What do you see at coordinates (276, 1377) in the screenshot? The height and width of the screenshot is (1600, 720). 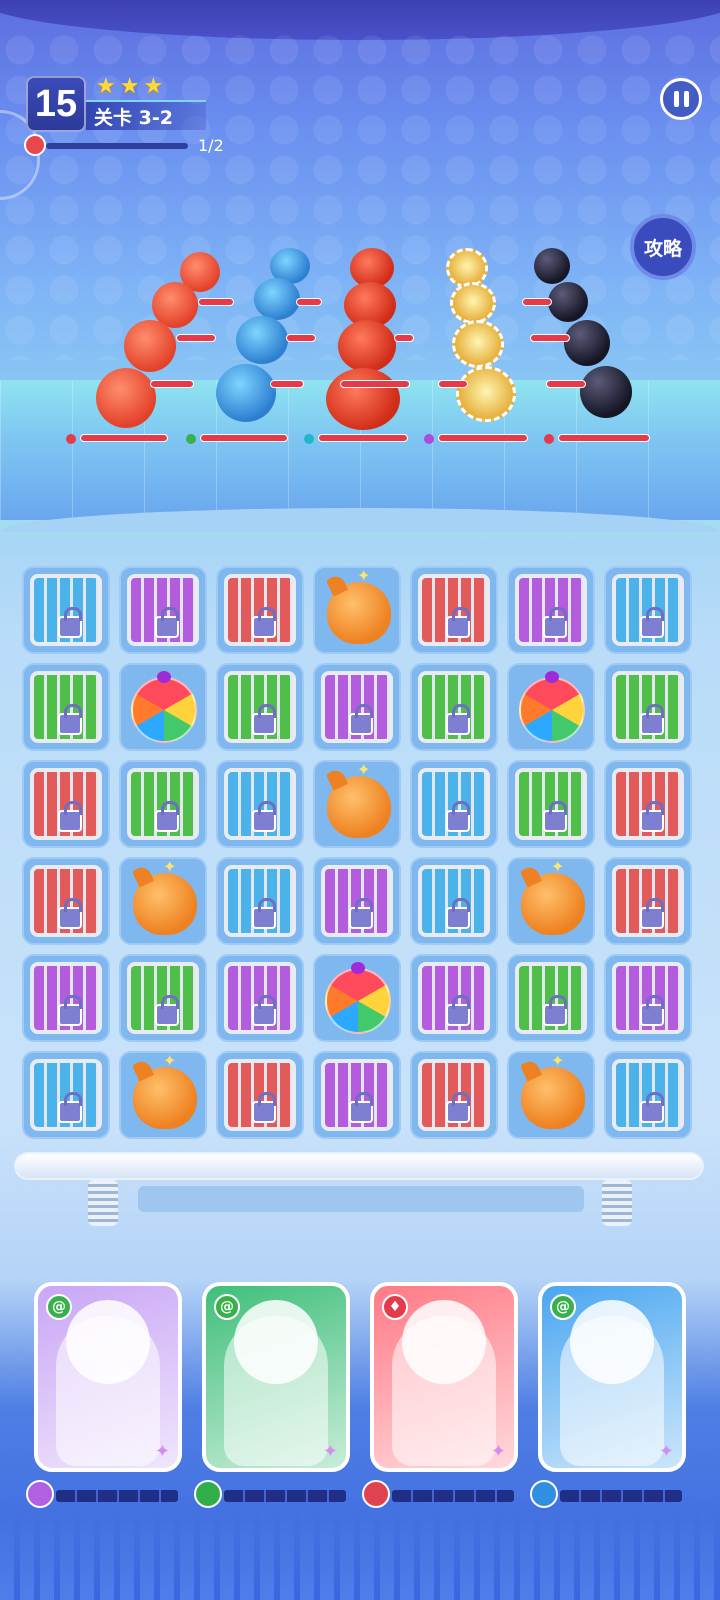 I see `hero-card-pilot-dog: @ ✦` at bounding box center [276, 1377].